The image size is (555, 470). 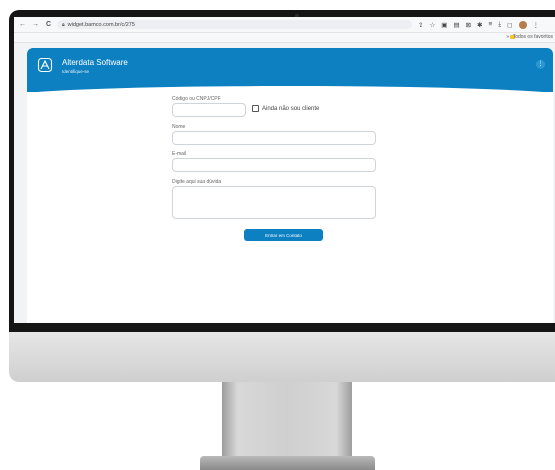 I want to click on logo-icon, so click(x=45, y=65).